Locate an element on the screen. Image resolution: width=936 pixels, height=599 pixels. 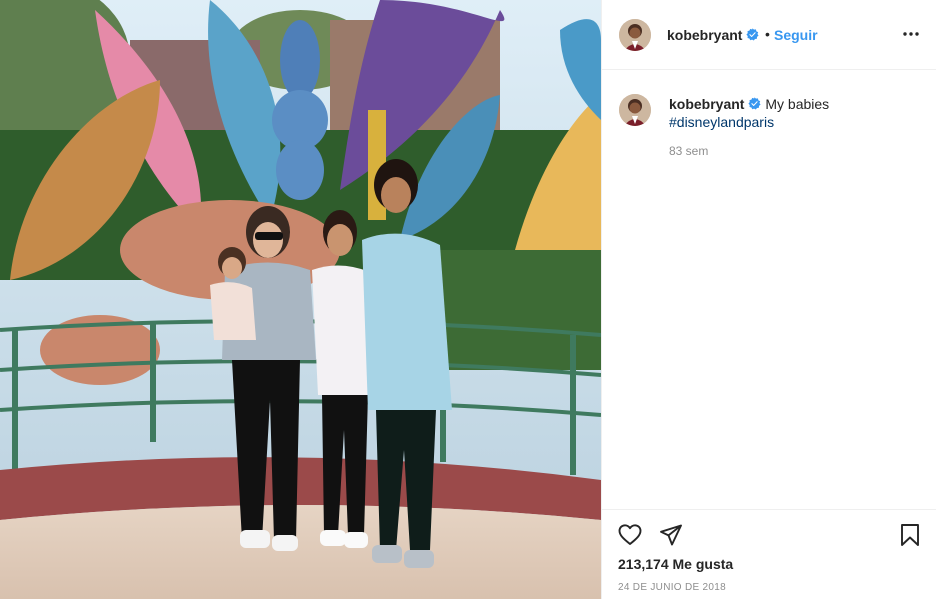
caption-username: kobebryant is located at coordinates (715, 104).